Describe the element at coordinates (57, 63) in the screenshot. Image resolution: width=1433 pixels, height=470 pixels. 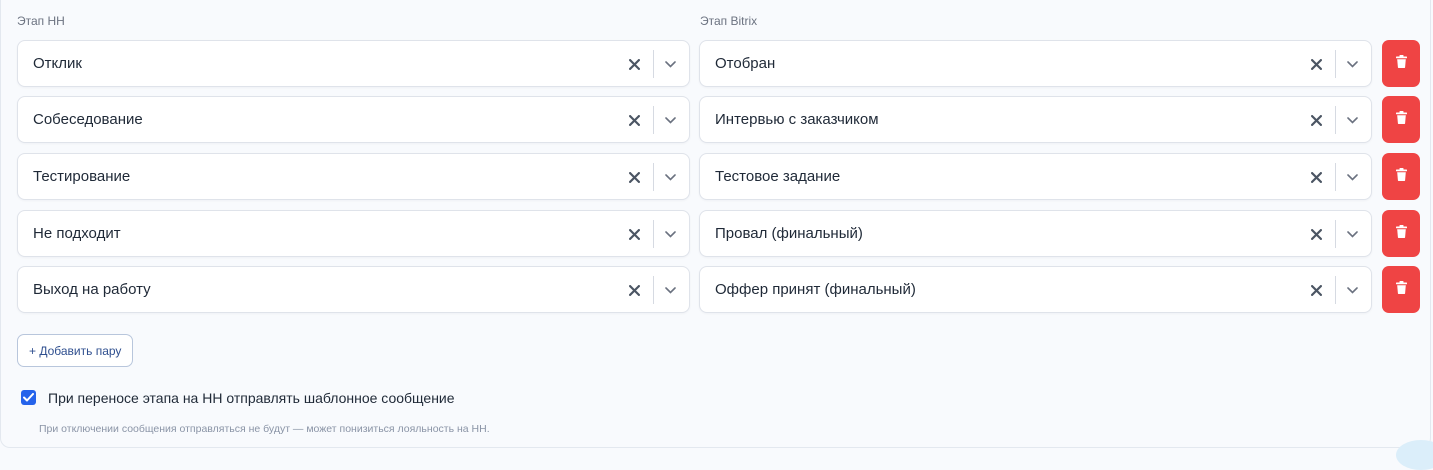
I see `hh-stage-value: Отклик` at that location.